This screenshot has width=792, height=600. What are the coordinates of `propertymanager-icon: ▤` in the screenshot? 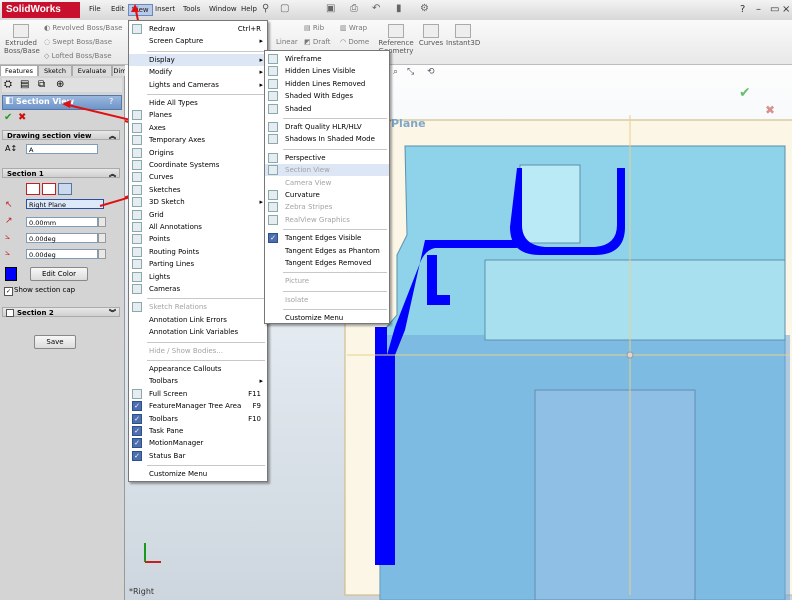 It's located at (24, 84).